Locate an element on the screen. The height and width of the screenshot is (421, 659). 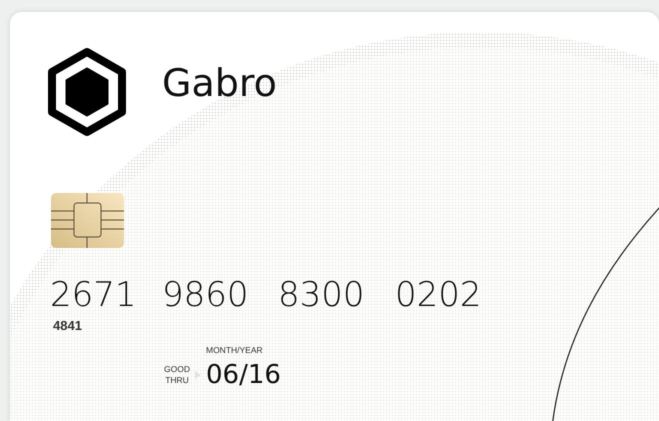
card-number-group: 9860 is located at coordinates (205, 295).